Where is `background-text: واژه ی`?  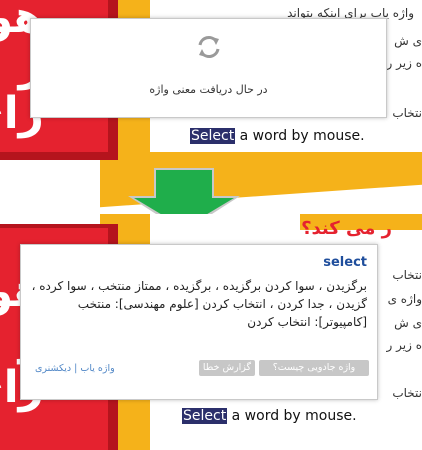
background-text: واژه ی is located at coordinates (404, 299).